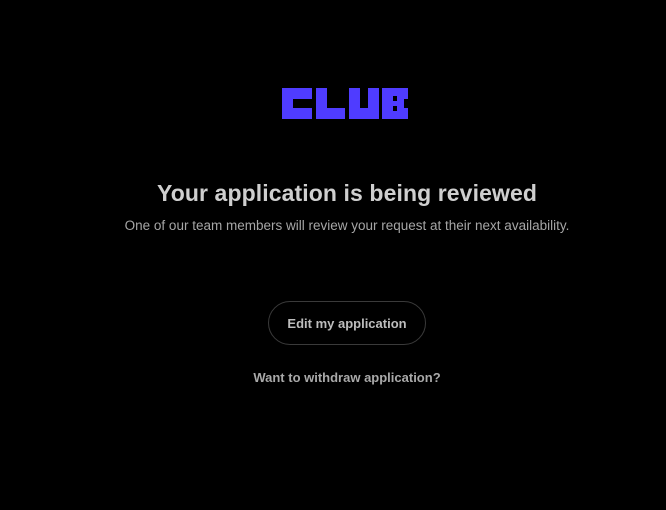 The image size is (666, 510). I want to click on club-logo, so click(347, 103).